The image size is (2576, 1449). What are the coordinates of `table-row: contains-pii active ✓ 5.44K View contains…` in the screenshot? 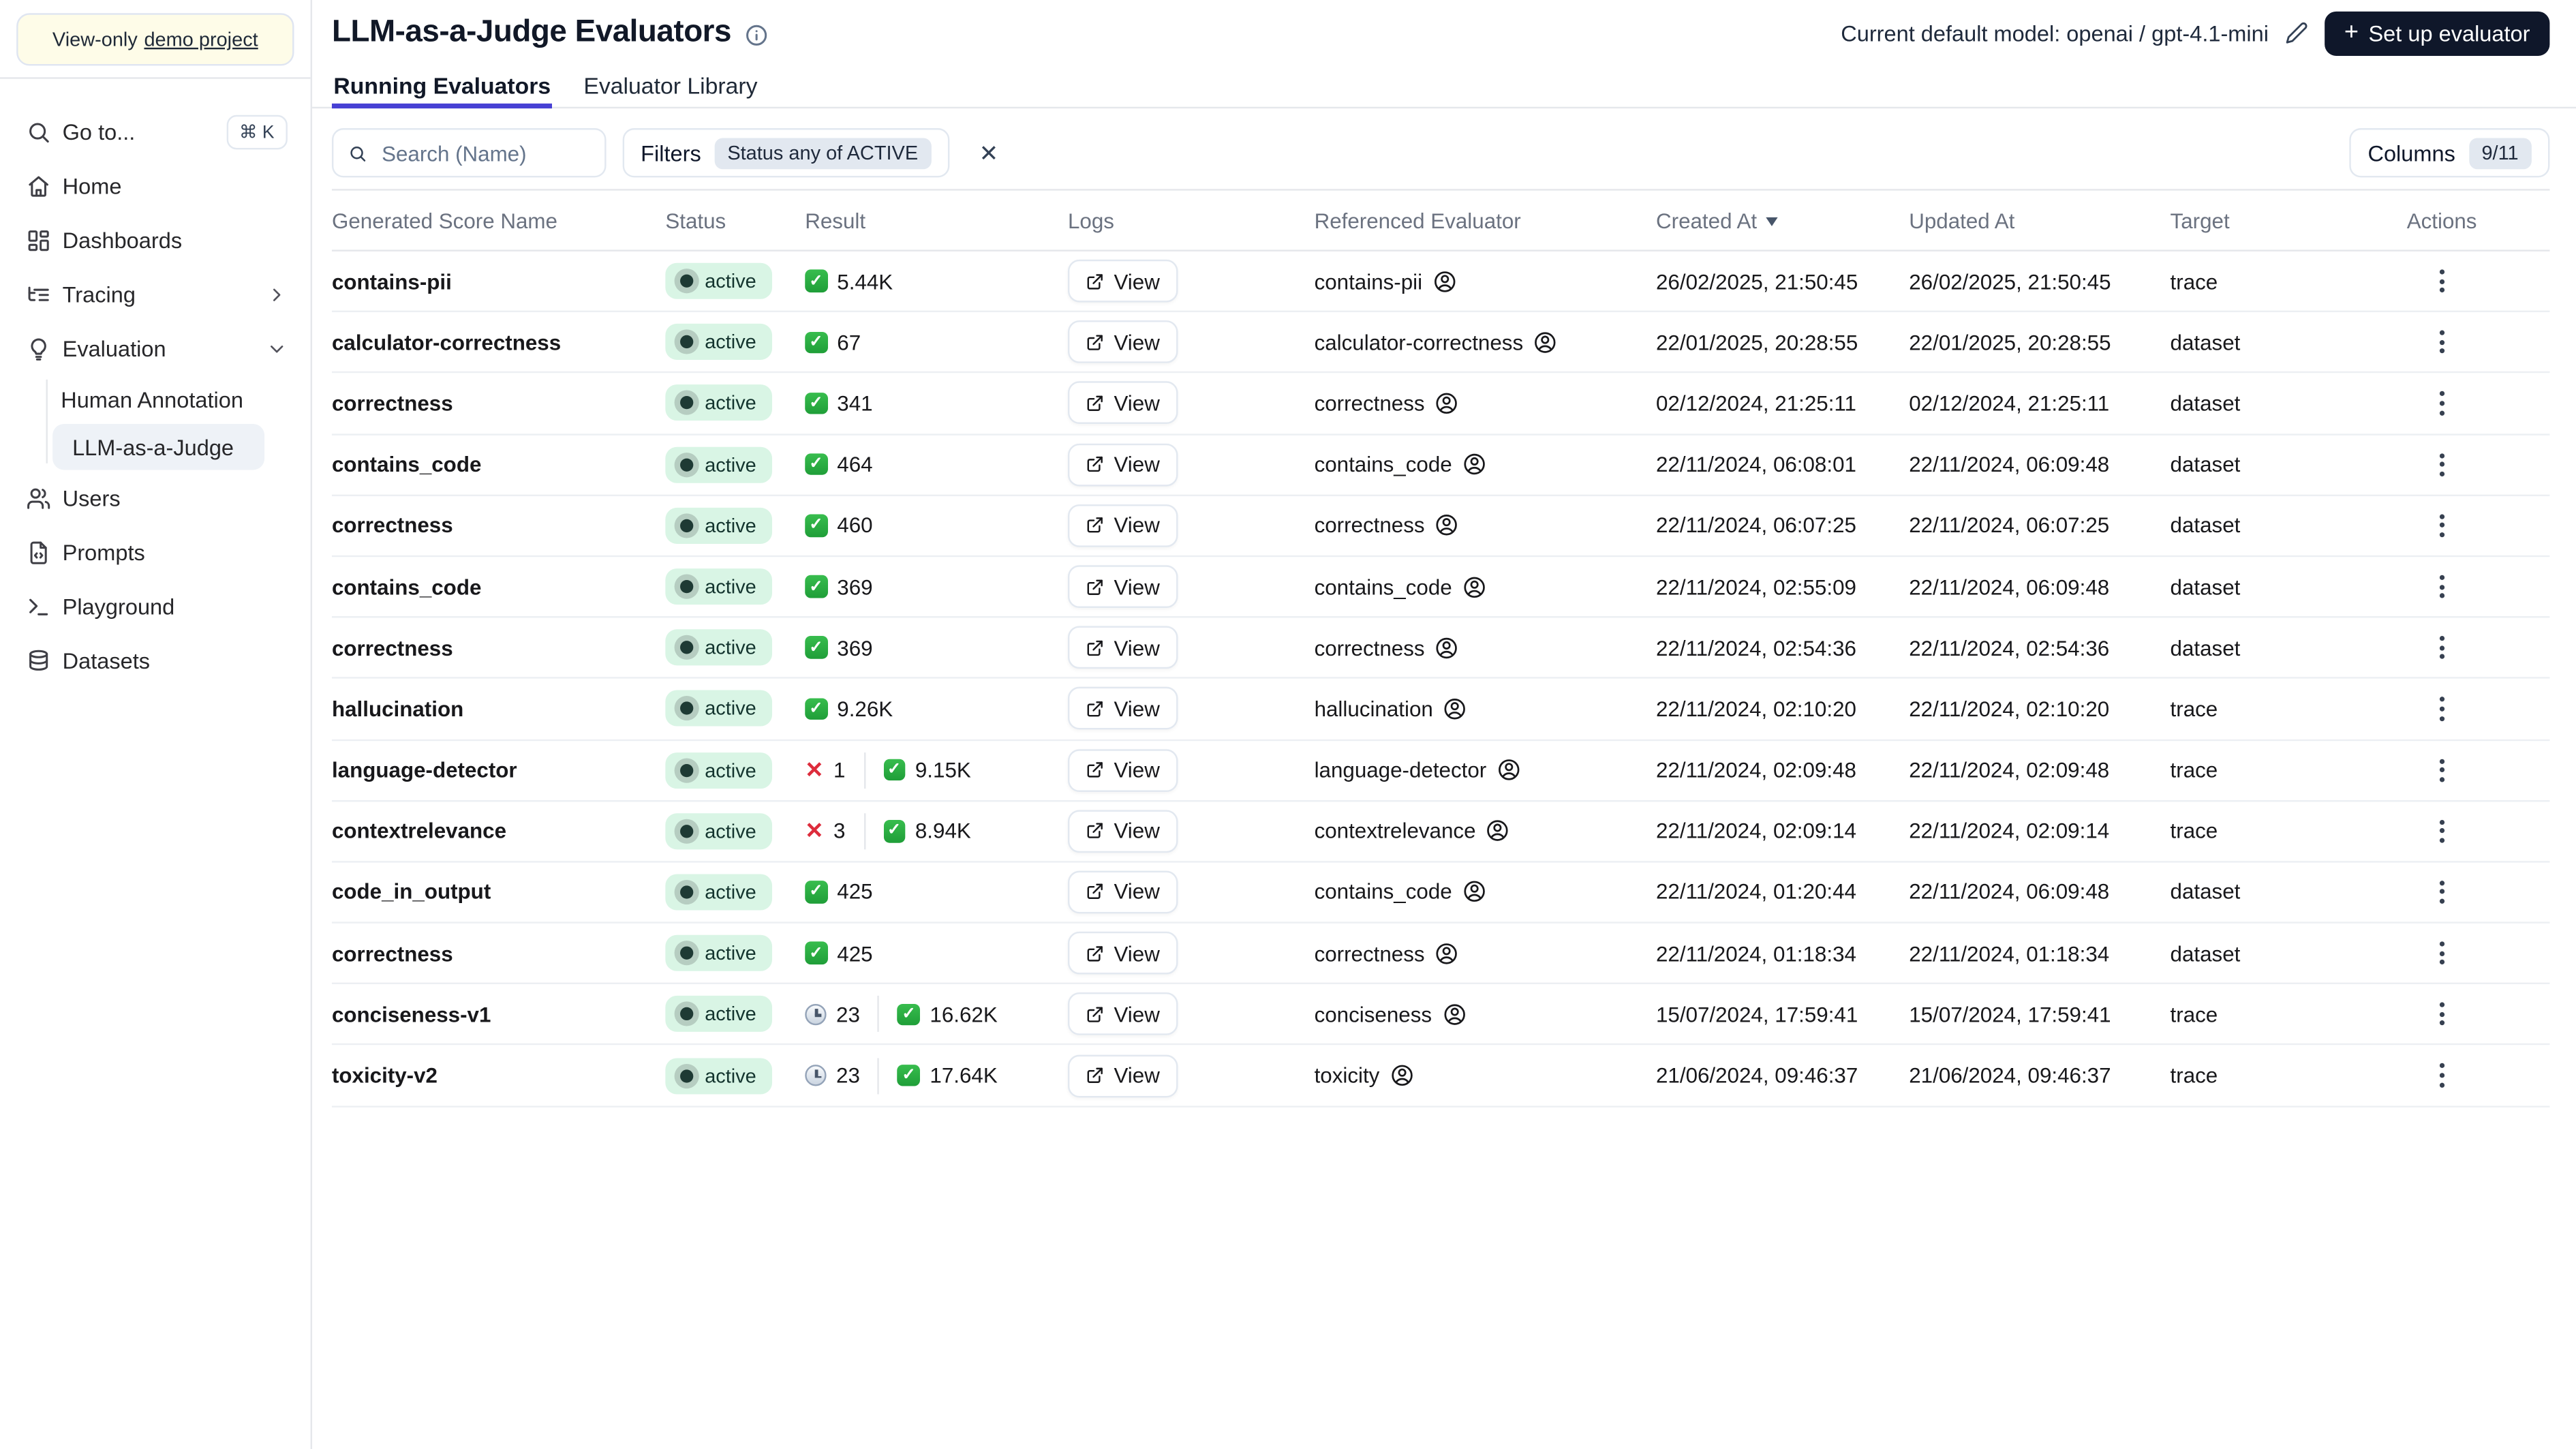 It's located at (1440, 282).